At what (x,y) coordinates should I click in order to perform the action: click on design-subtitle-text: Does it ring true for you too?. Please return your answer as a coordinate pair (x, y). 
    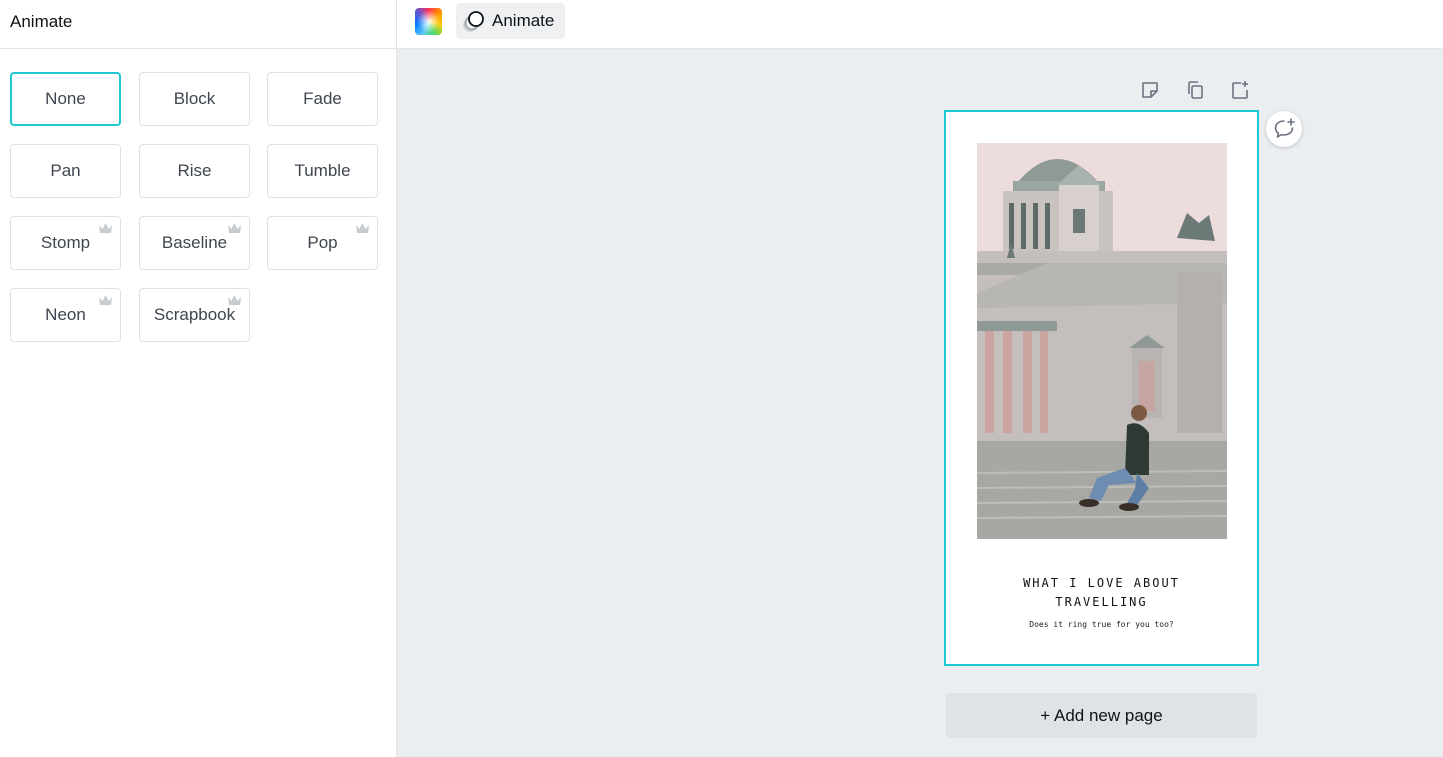
    Looking at the image, I should click on (1101, 624).